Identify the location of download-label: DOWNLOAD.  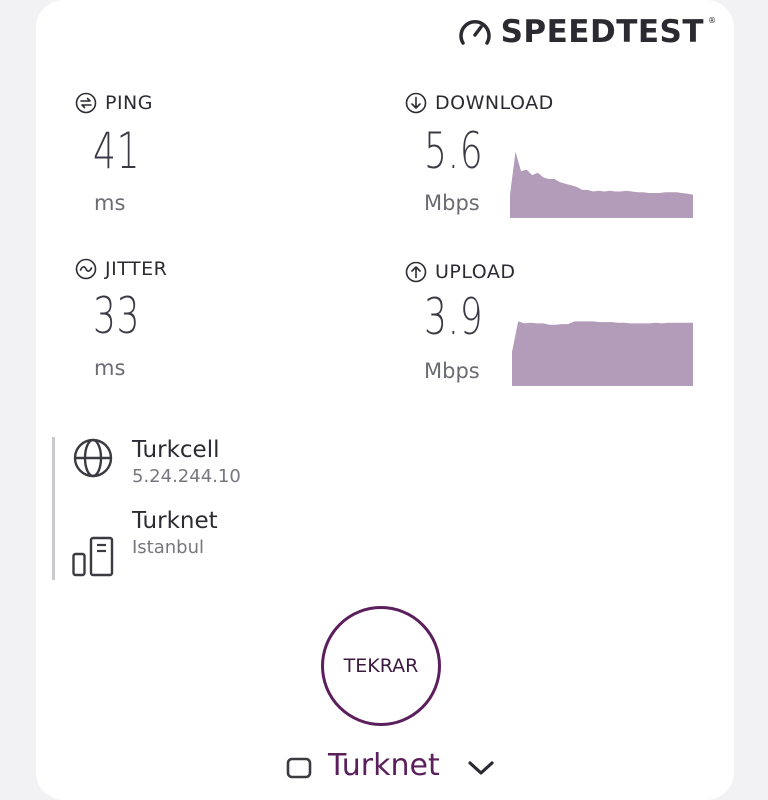
(479, 103).